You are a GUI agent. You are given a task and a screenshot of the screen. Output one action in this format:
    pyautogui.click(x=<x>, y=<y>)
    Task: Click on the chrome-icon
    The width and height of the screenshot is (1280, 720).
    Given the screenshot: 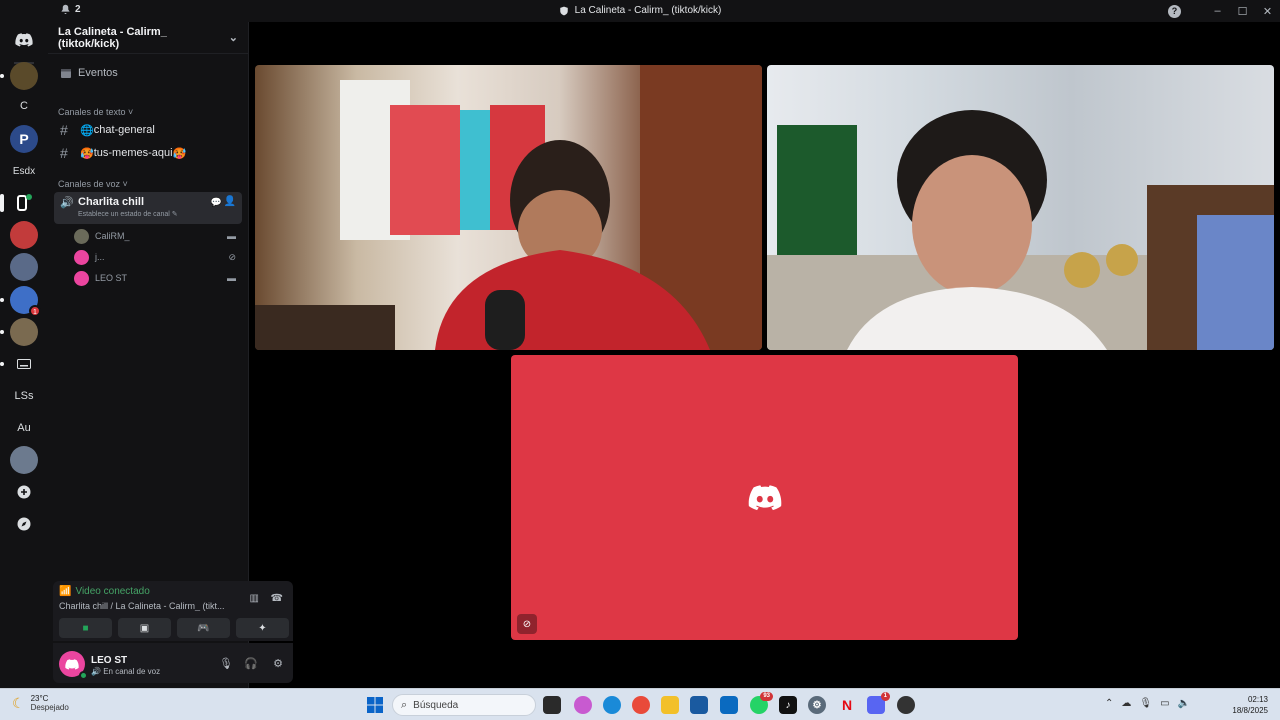 What is the action you would take?
    pyautogui.click(x=641, y=705)
    